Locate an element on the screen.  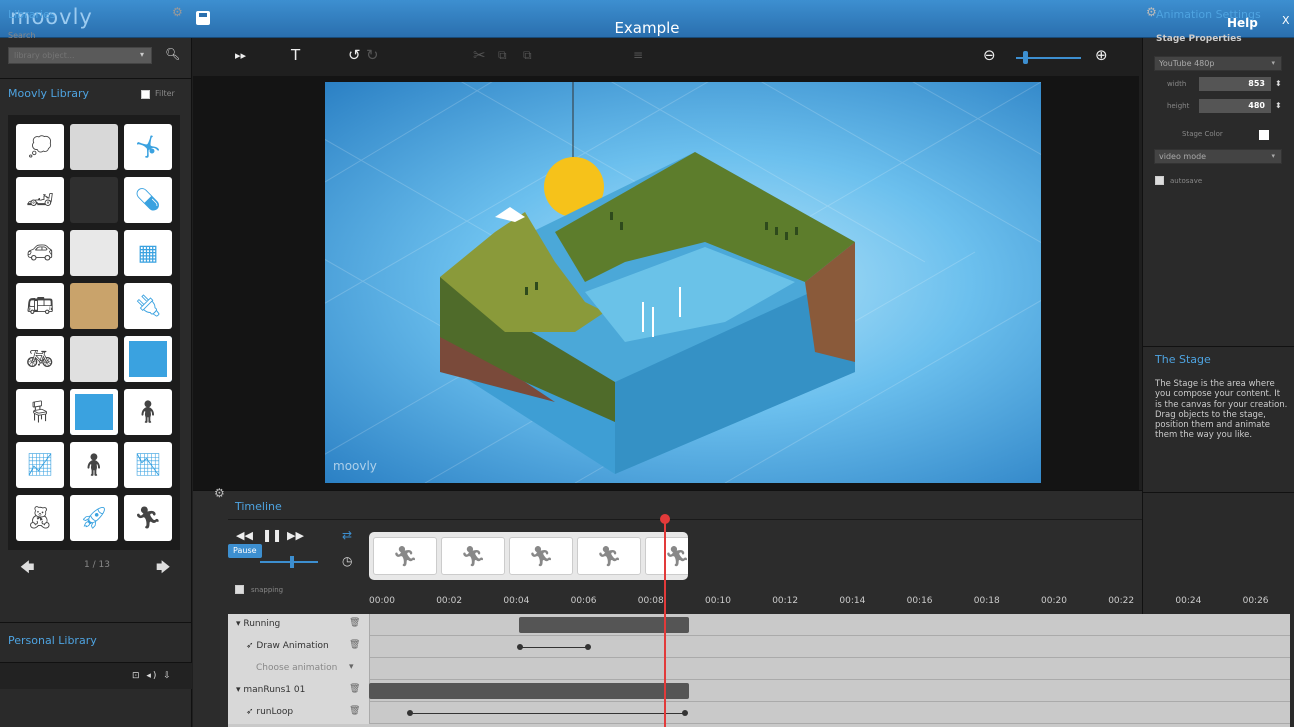
timeline-gear-icon: ⚙ is located at coordinates (219, 493).